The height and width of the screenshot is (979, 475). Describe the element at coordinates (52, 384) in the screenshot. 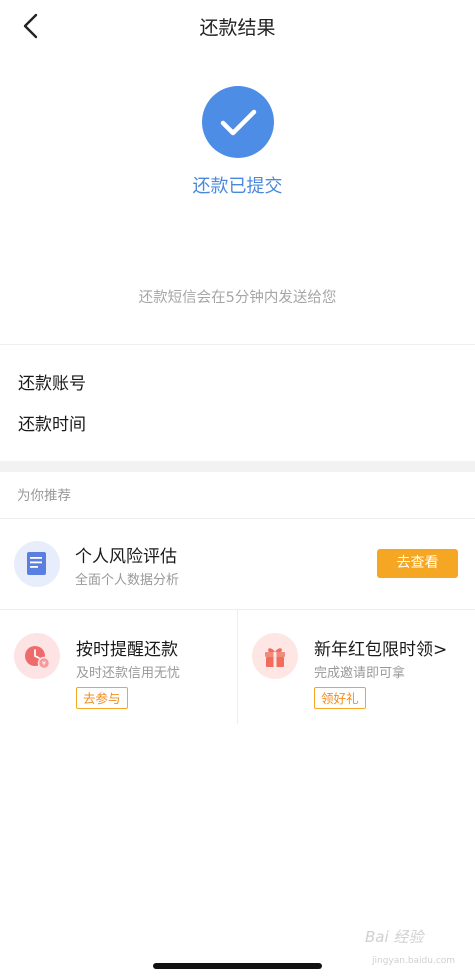

I see `repayment-account-label: 还款账号` at that location.